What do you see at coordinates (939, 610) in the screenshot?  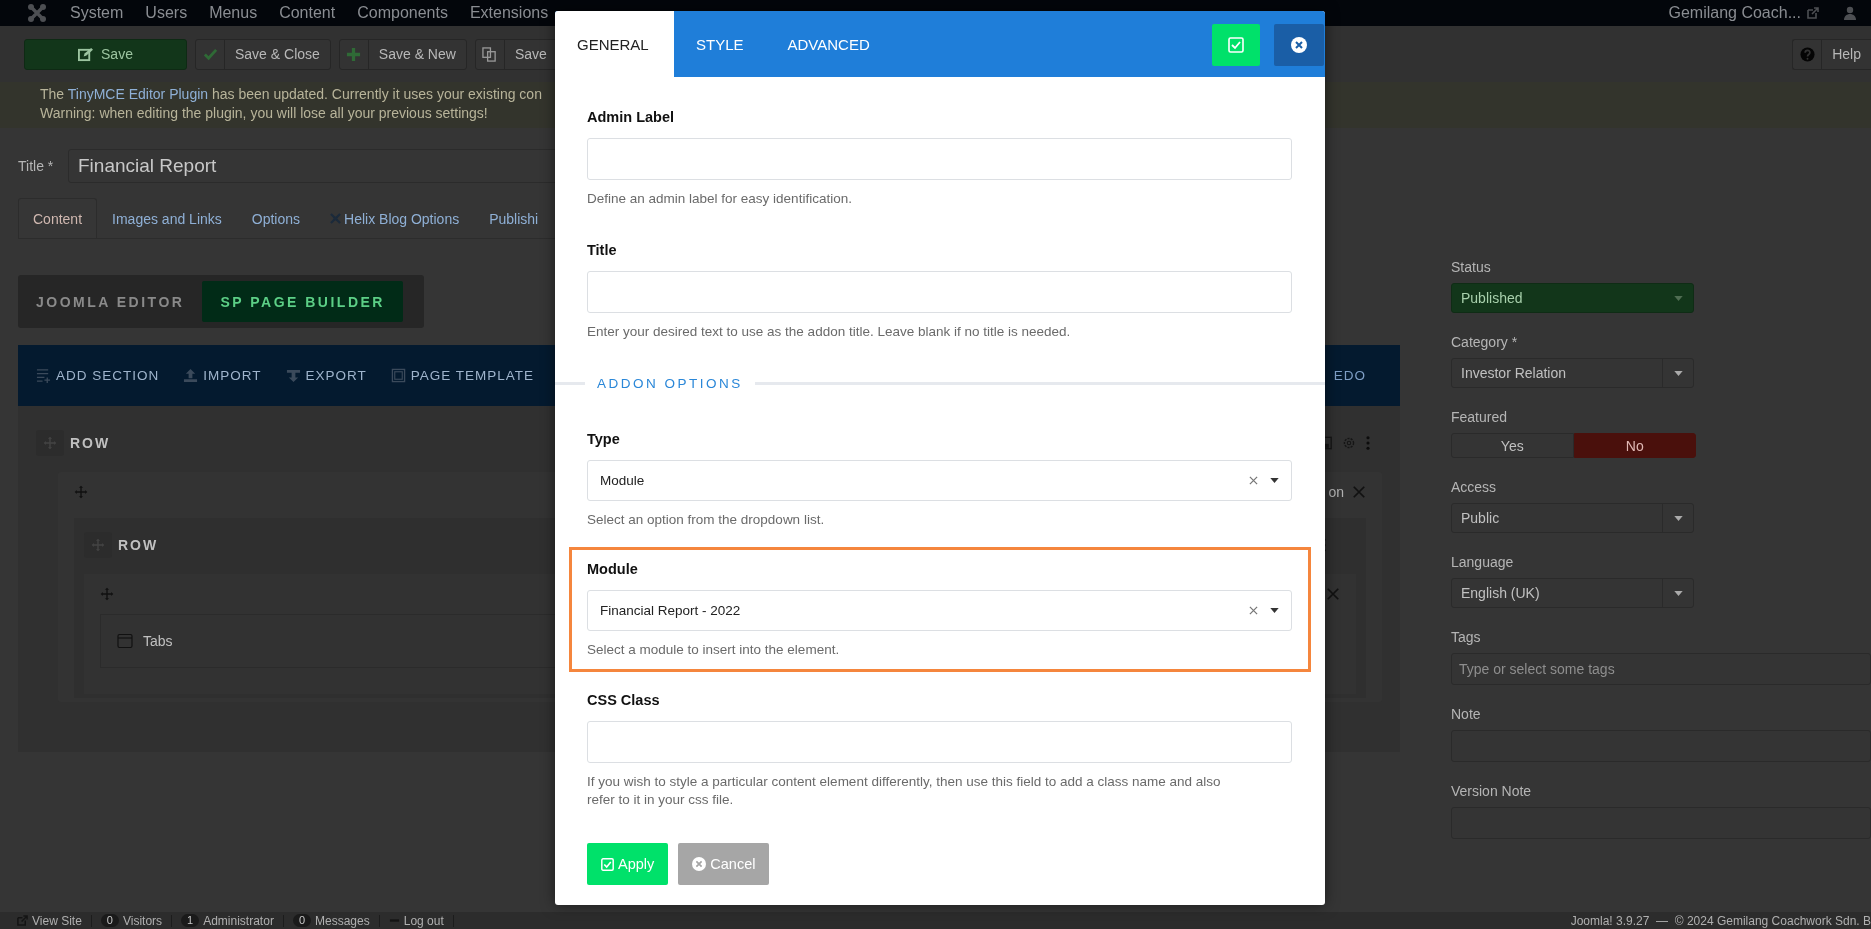 I see `select-field: Financial Report - 2022` at bounding box center [939, 610].